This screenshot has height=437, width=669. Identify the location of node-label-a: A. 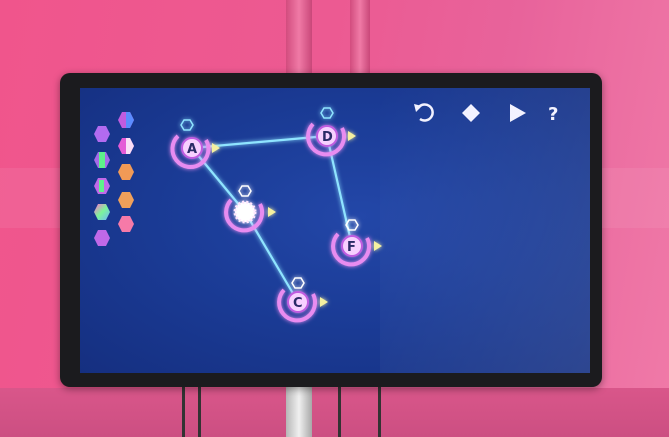
(192, 149).